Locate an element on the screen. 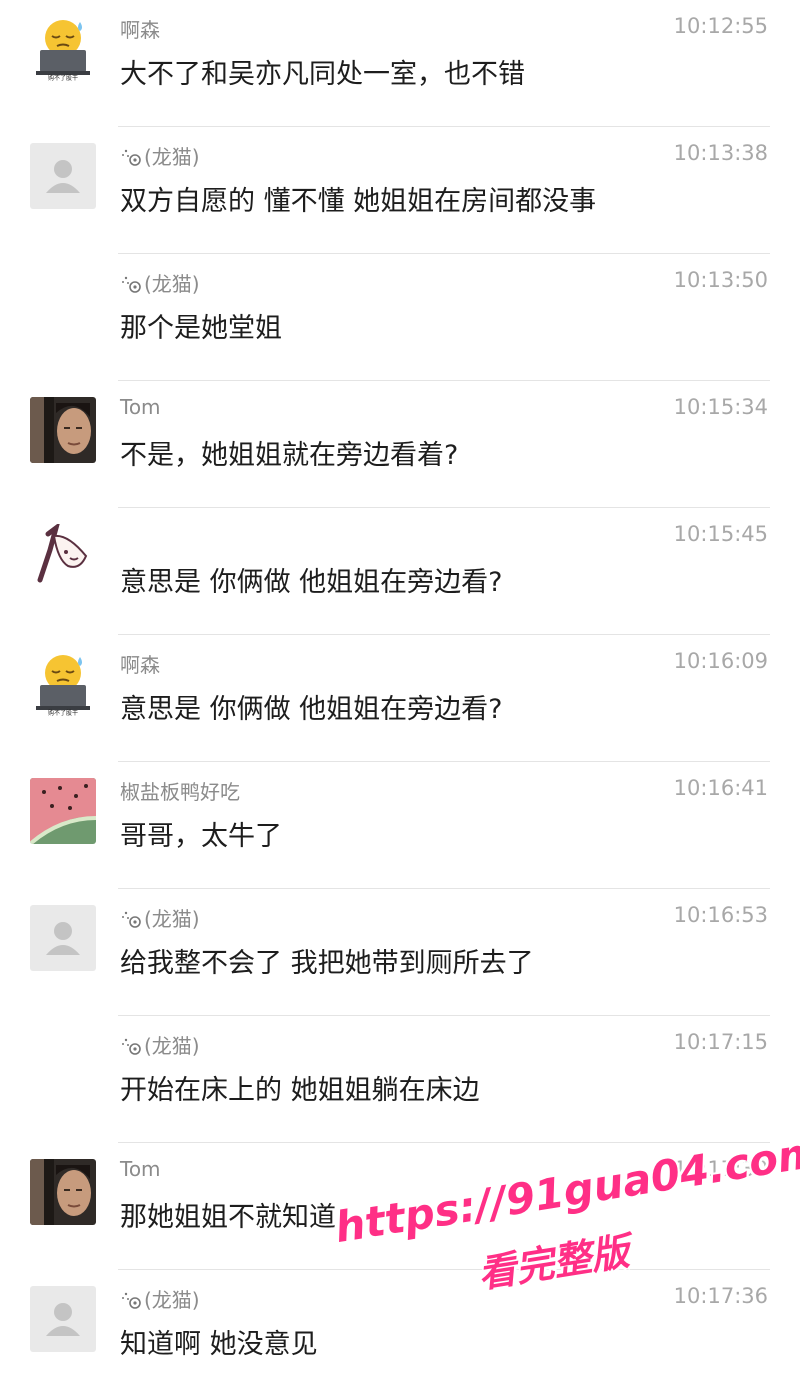 This screenshot has width=800, height=1397. message-timestamp: 10:16:09 is located at coordinates (720, 661).